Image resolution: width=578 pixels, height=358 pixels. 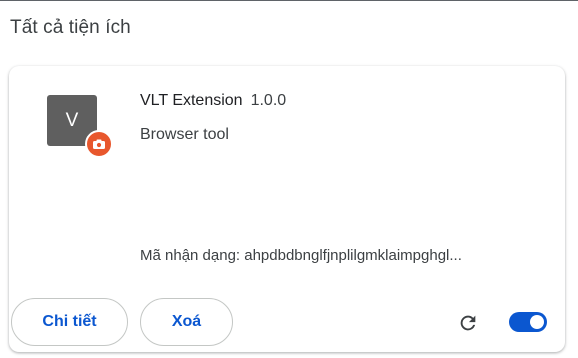 I want to click on extension-title-row: VLT Extension 1.0.0, so click(x=213, y=101).